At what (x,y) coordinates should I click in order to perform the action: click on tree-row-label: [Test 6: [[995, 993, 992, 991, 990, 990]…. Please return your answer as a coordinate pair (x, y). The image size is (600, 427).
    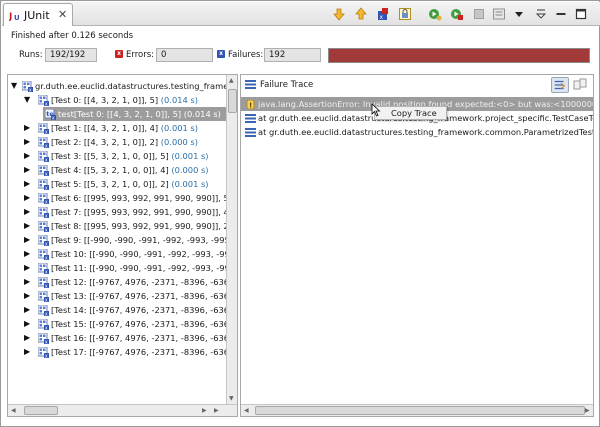
    Looking at the image, I should click on (144, 198).